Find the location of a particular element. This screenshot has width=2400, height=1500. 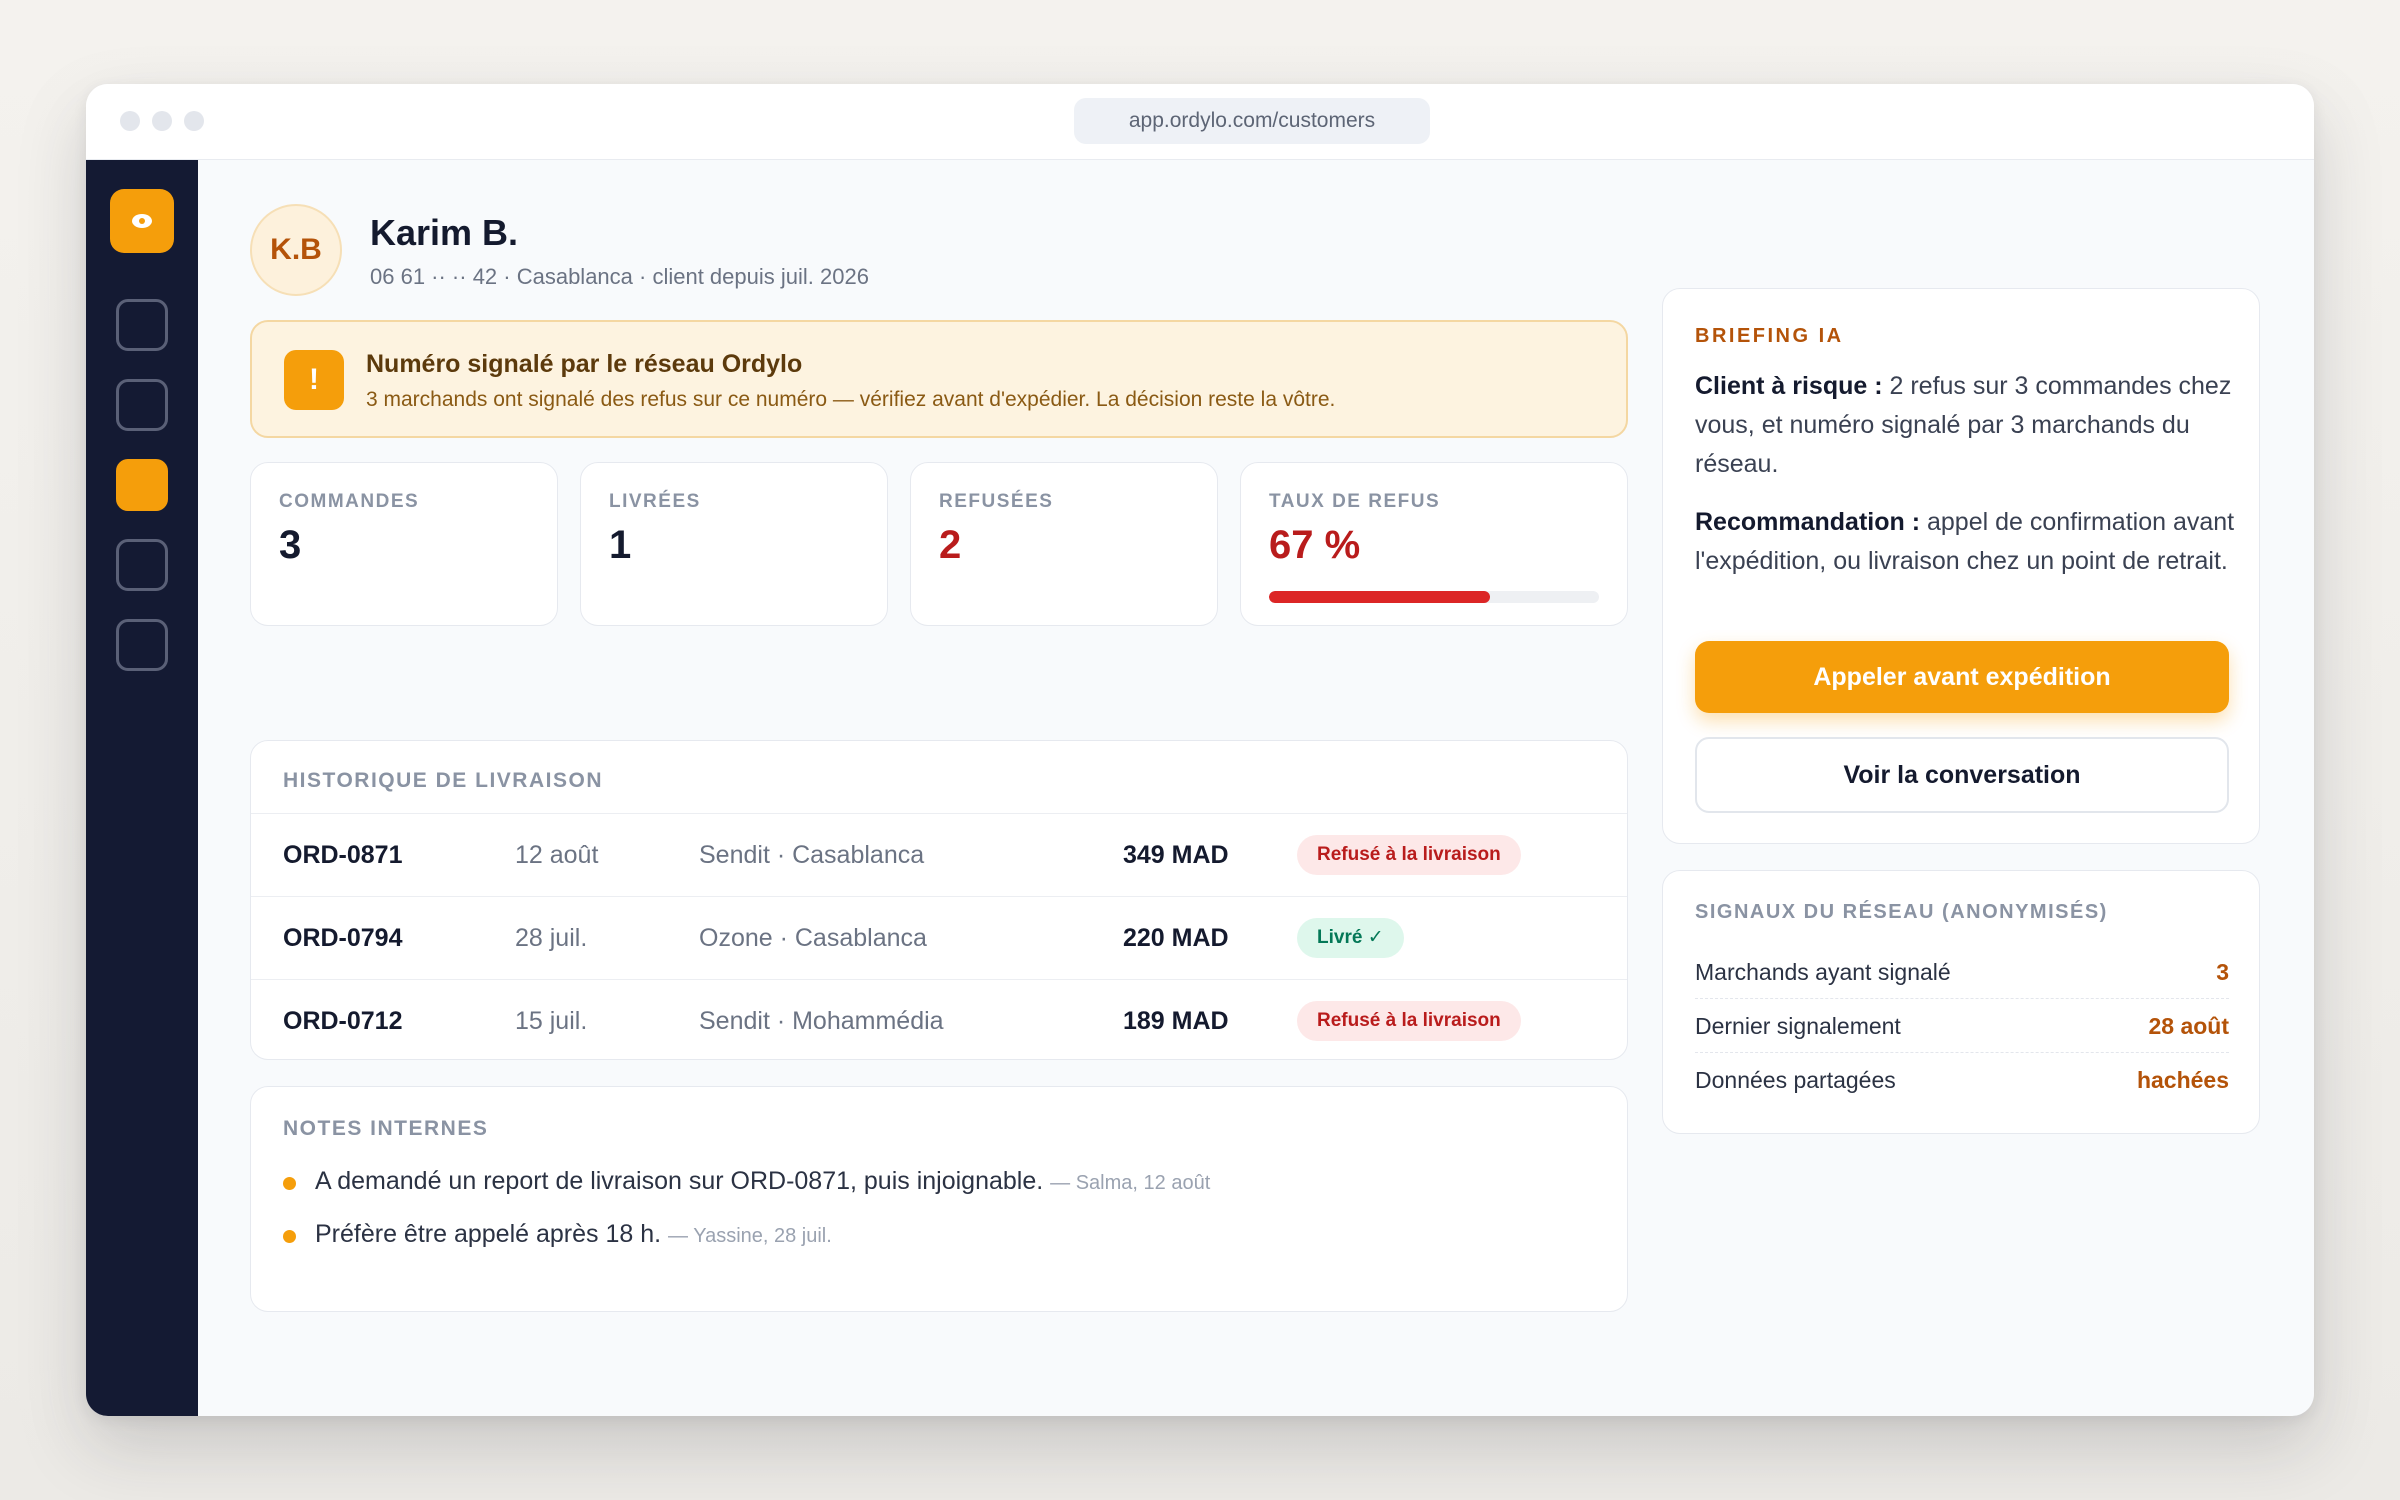

view-conversation-button: Voir la conversation is located at coordinates (1962, 775).